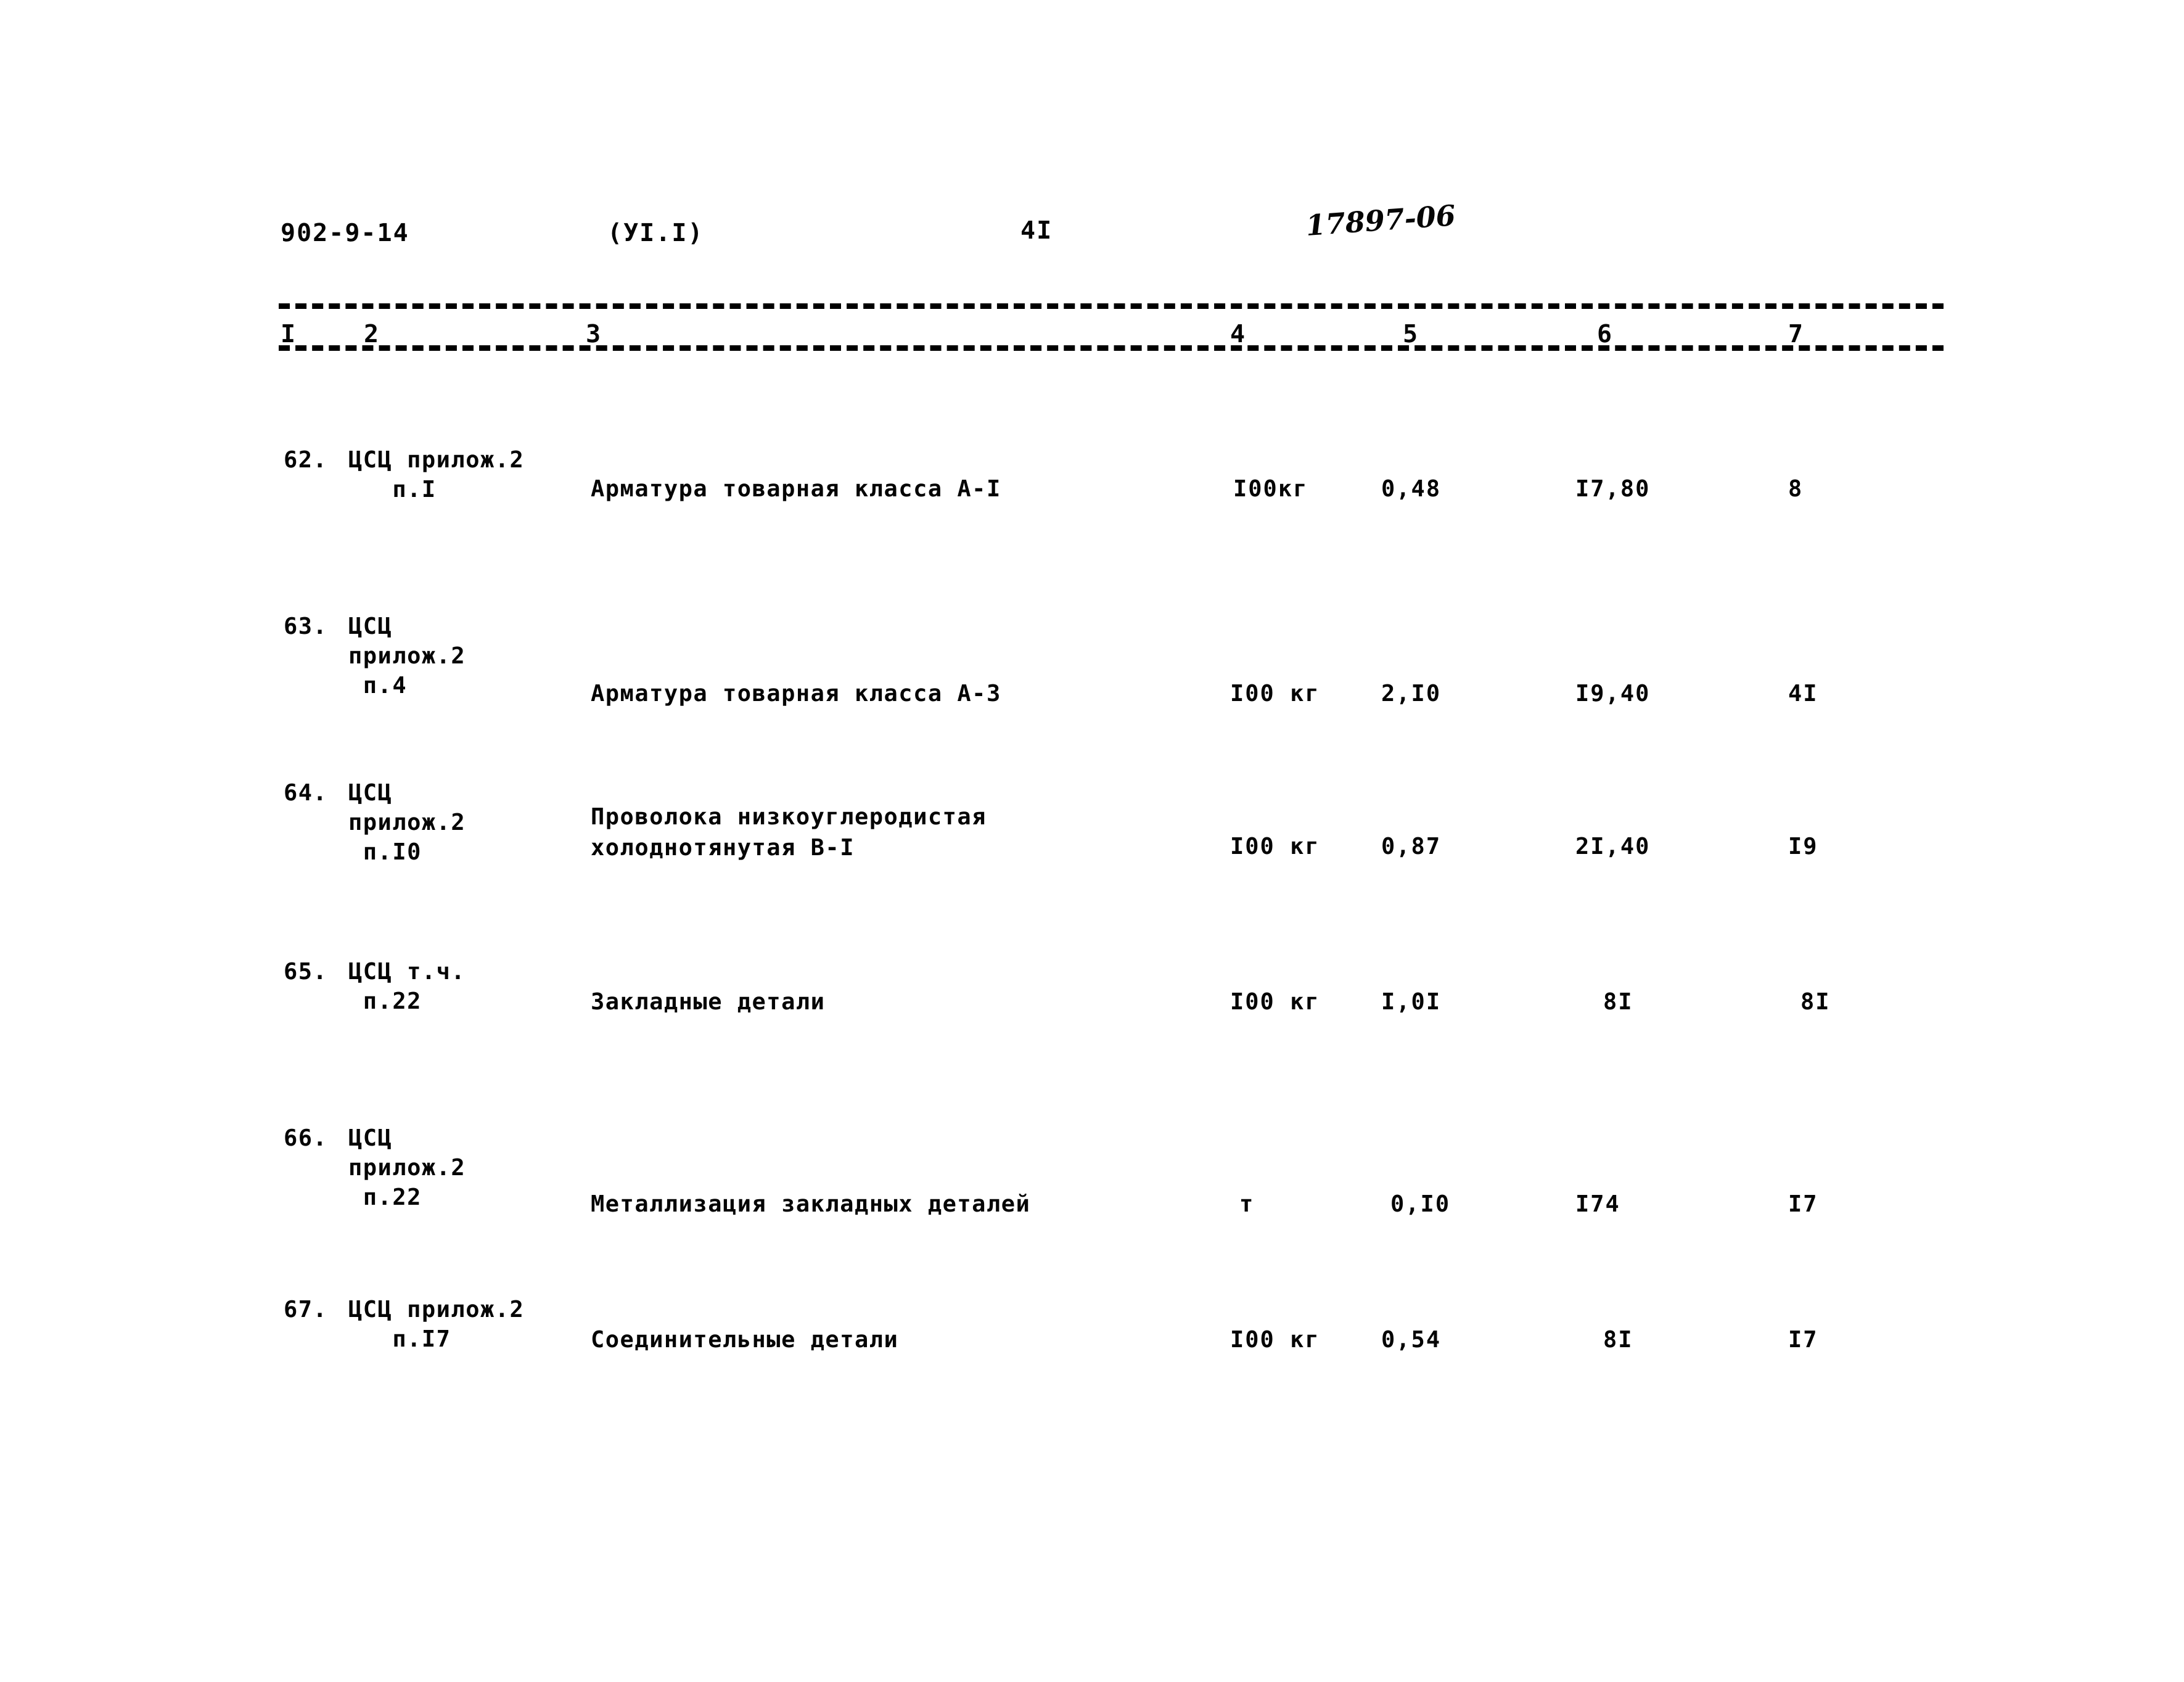 This screenshot has height=1682, width=2184. What do you see at coordinates (306, 1309) in the screenshot?
I see `row-index: 67.` at bounding box center [306, 1309].